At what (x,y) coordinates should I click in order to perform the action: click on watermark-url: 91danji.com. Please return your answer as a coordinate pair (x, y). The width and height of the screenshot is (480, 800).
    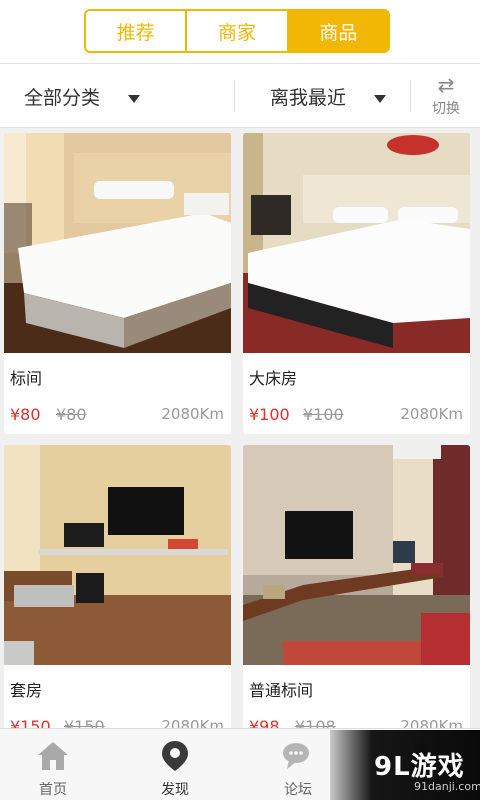
    Looking at the image, I should click on (447, 786).